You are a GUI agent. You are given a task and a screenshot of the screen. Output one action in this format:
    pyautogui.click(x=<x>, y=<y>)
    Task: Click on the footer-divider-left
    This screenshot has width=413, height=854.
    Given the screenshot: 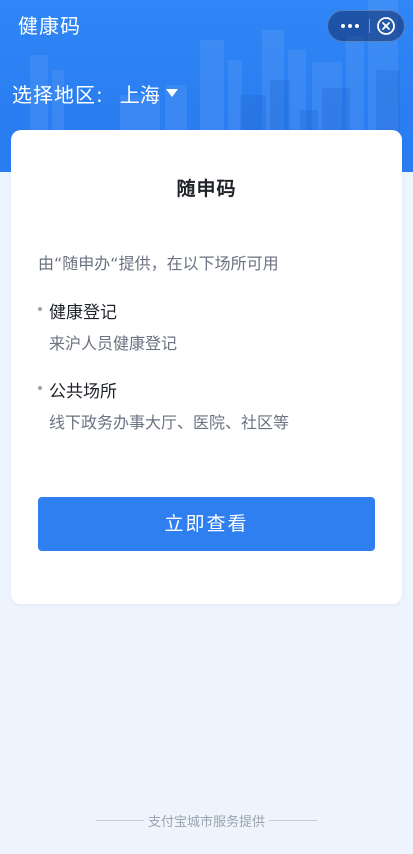 What is the action you would take?
    pyautogui.click(x=119, y=820)
    